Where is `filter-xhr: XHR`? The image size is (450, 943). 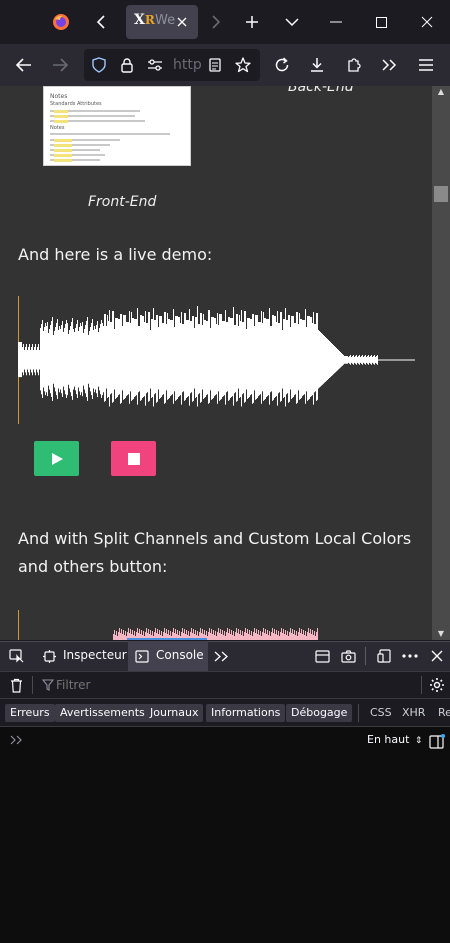 filter-xhr: XHR is located at coordinates (413, 713).